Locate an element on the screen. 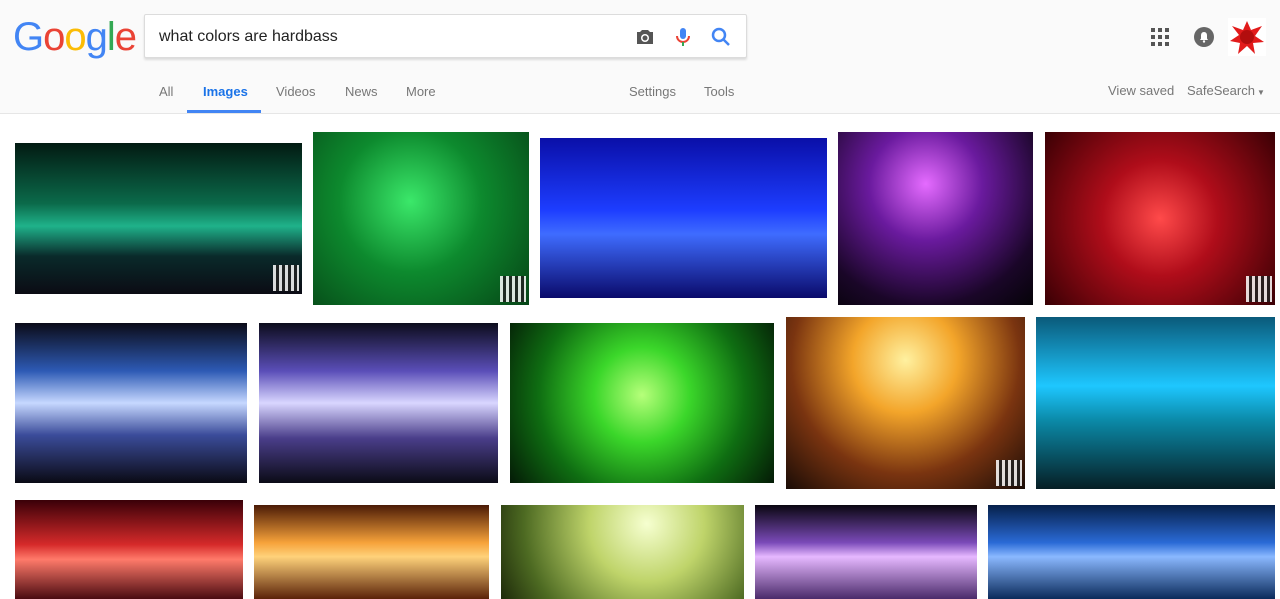  camera-icon is located at coordinates (645, 37).